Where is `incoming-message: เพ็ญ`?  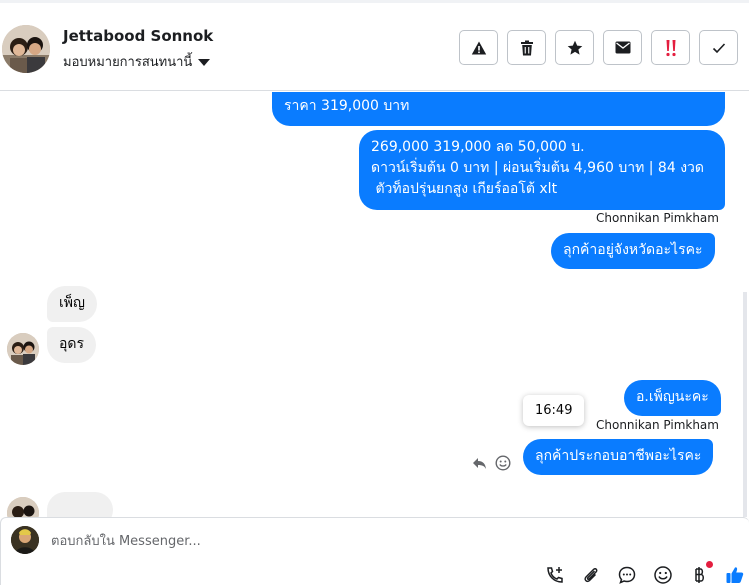 incoming-message: เพ็ญ is located at coordinates (72, 304).